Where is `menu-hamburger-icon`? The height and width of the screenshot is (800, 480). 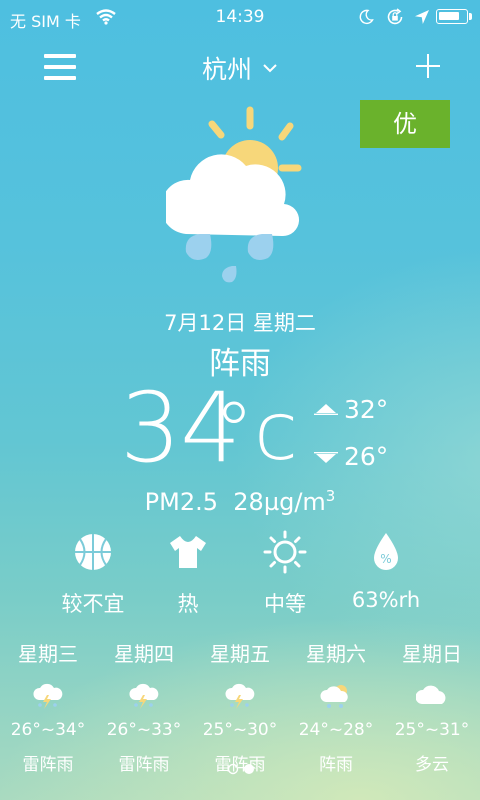
menu-hamburger-icon is located at coordinates (60, 67).